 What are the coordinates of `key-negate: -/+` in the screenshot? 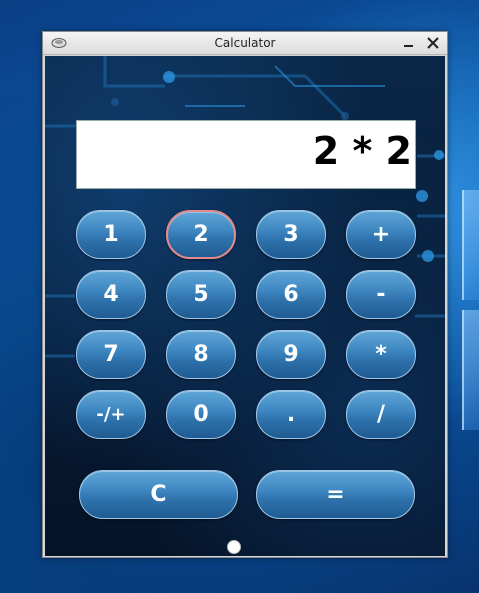 It's located at (111, 414).